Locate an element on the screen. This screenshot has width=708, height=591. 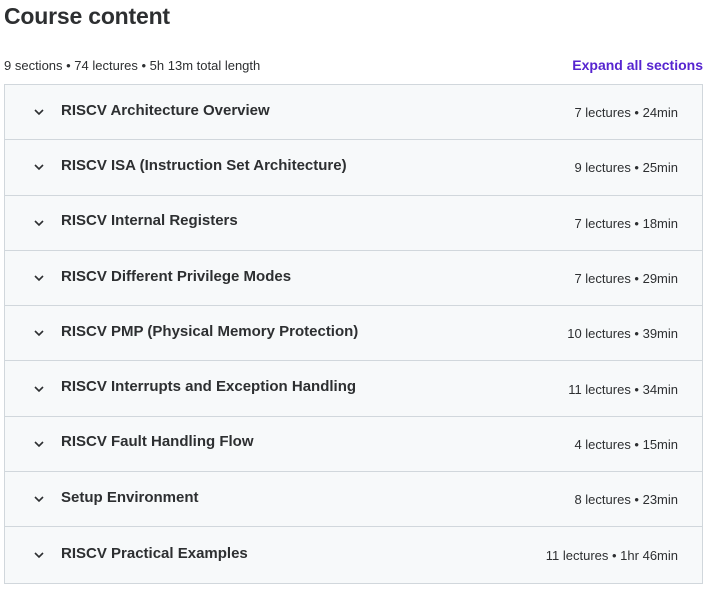
section-info: 4 lectures • 15min is located at coordinates (626, 444).